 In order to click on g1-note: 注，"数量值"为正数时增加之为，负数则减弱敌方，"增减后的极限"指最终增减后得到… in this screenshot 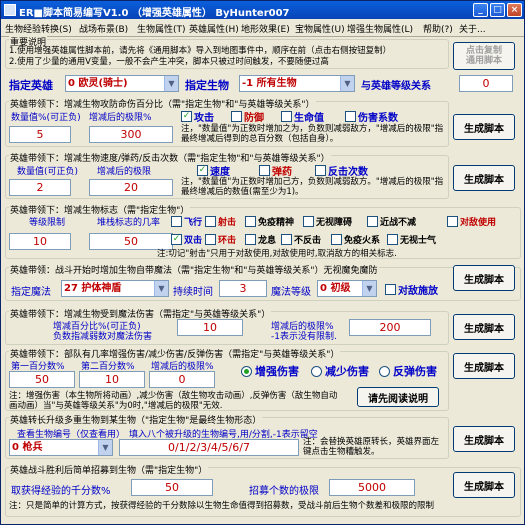, I will do `click(312, 134)`.